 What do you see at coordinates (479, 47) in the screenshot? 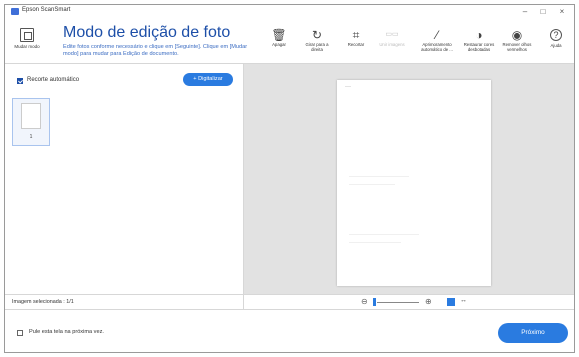
I see `restore-colors-label: Restaurar cores desbotadas` at bounding box center [479, 47].